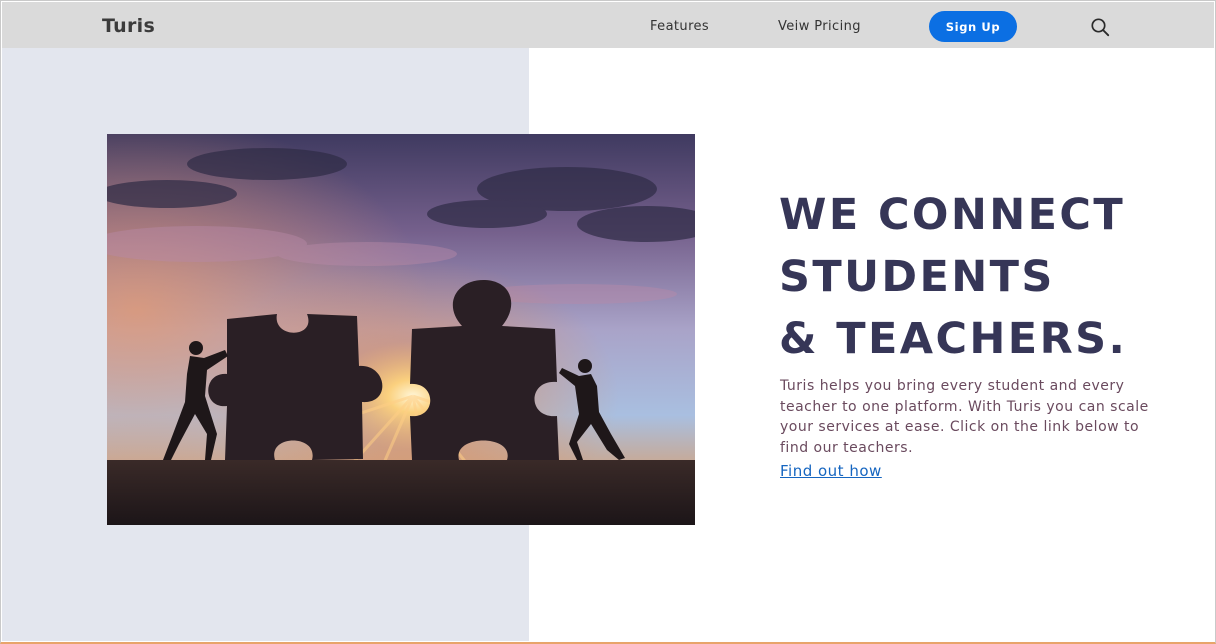 The image size is (1216, 644). What do you see at coordinates (917, 277) in the screenshot?
I see `hero-title-line: STUDENTS` at bounding box center [917, 277].